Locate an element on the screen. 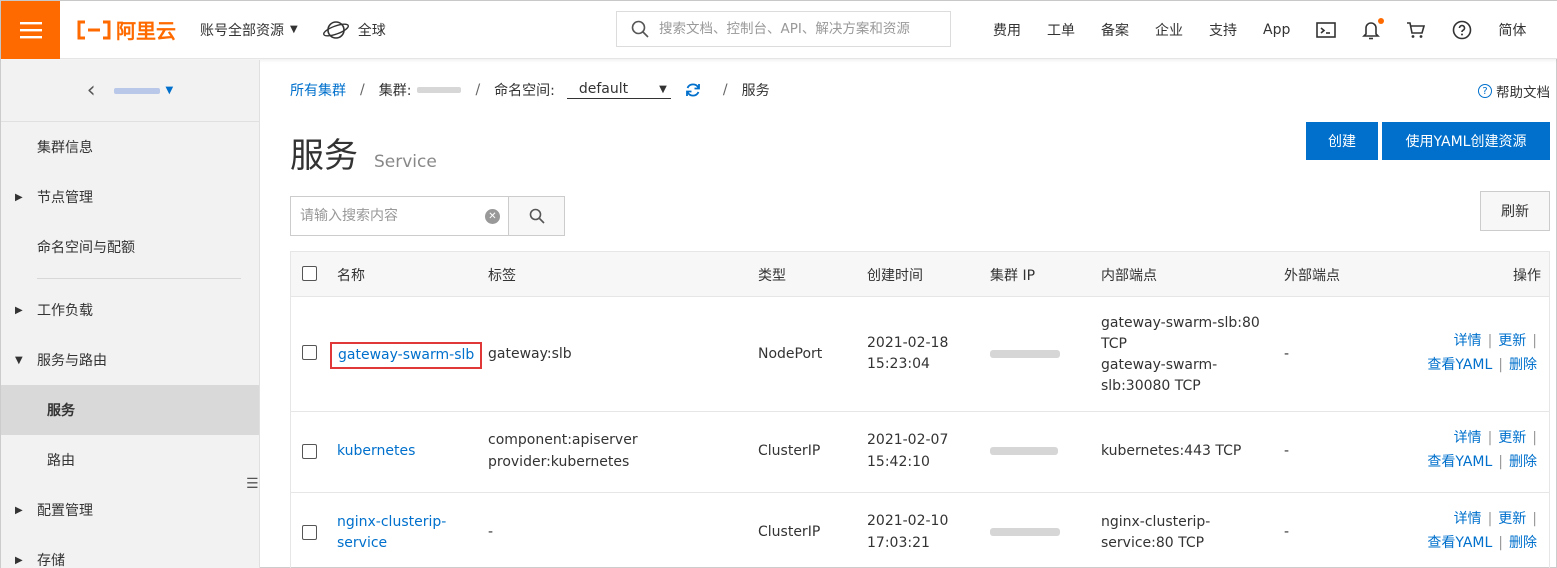 Image resolution: width=1557 pixels, height=568 pixels. account-label: 账号全部资源 is located at coordinates (242, 30).